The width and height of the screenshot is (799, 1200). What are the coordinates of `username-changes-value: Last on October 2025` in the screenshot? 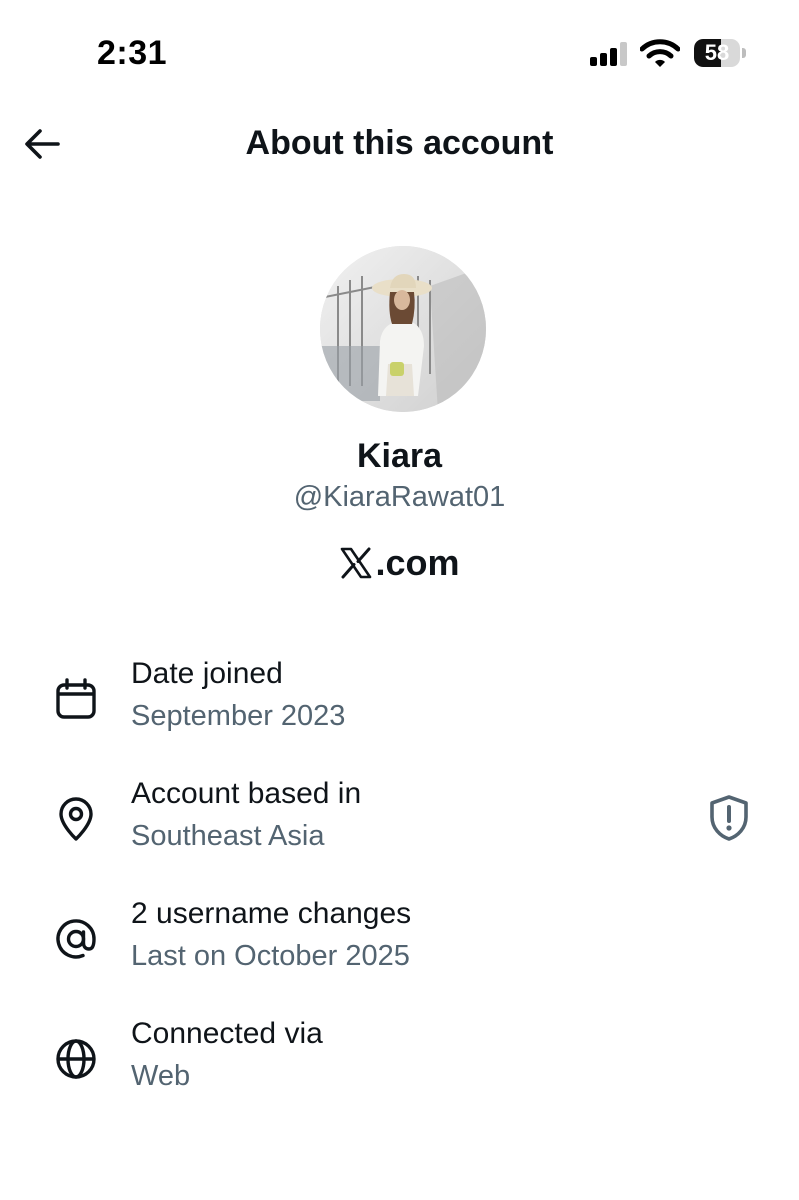 It's located at (270, 956).